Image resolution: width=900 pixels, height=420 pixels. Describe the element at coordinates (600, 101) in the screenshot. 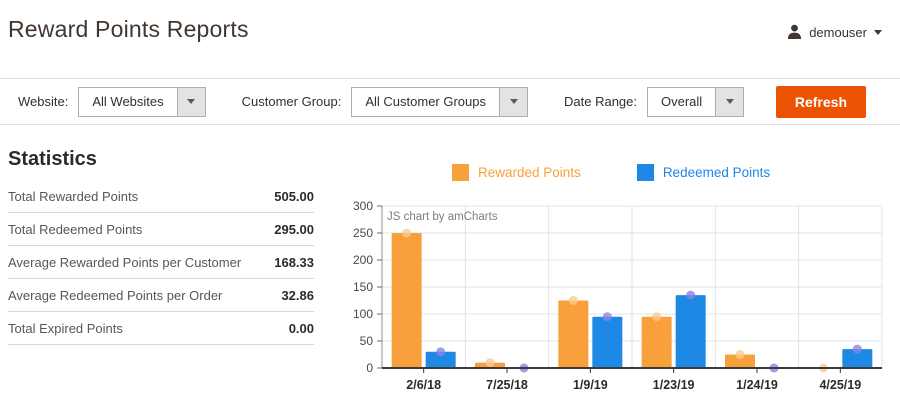

I see `date-range-label: Date Range:` at that location.